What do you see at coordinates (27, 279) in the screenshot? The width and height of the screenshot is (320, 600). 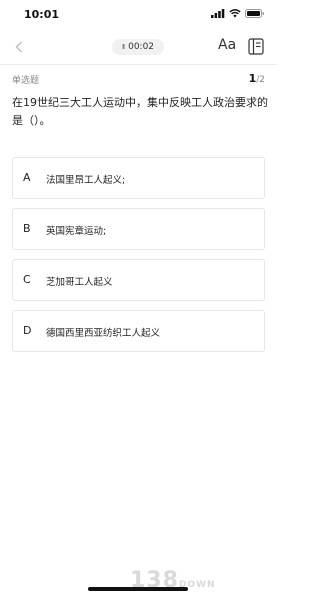 I see `option-letter: C` at bounding box center [27, 279].